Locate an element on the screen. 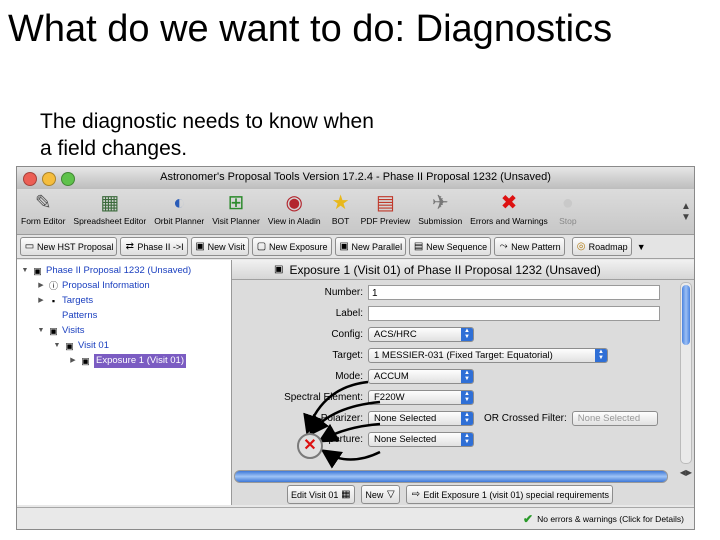  new-hst-proposal-button: ▭ New HST Proposal is located at coordinates (69, 246).